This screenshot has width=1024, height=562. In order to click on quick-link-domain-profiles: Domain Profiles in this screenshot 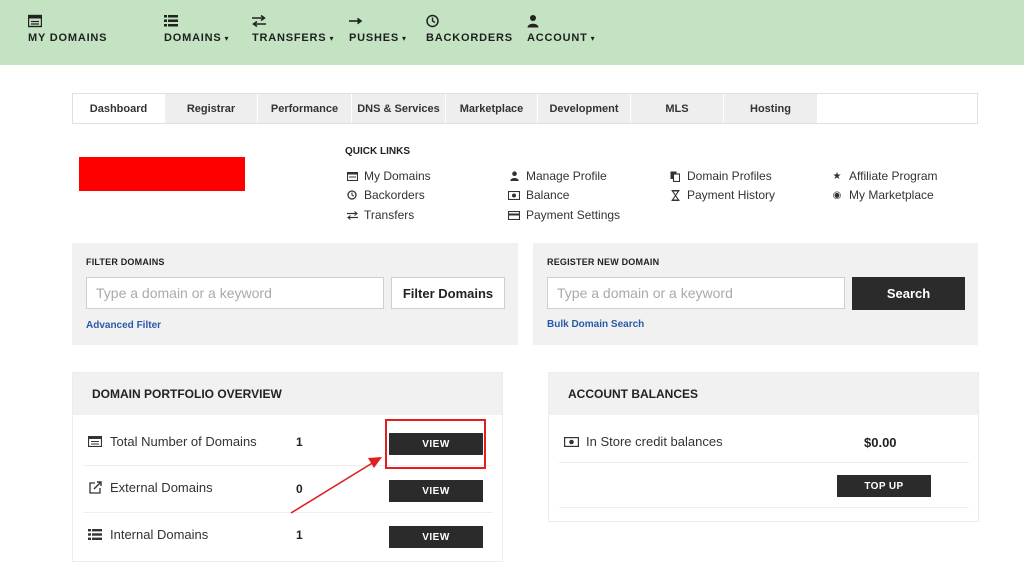, I will do `click(720, 176)`.